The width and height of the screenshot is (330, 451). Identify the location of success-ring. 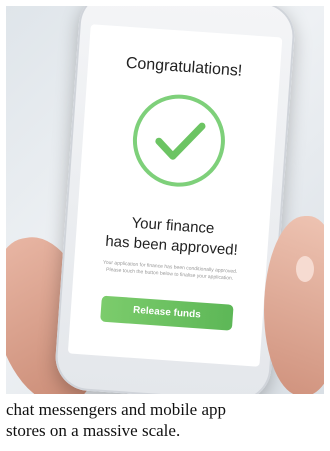
(179, 140).